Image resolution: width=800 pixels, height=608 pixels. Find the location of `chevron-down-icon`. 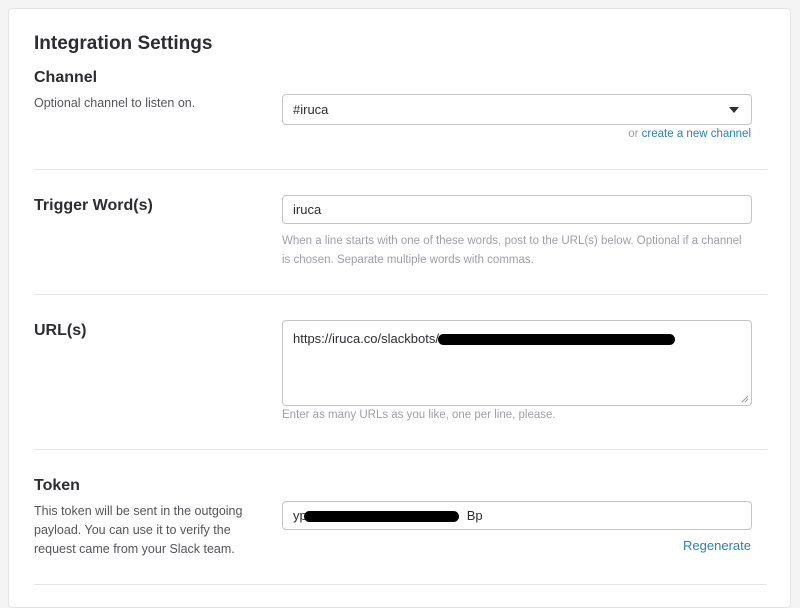

chevron-down-icon is located at coordinates (734, 110).